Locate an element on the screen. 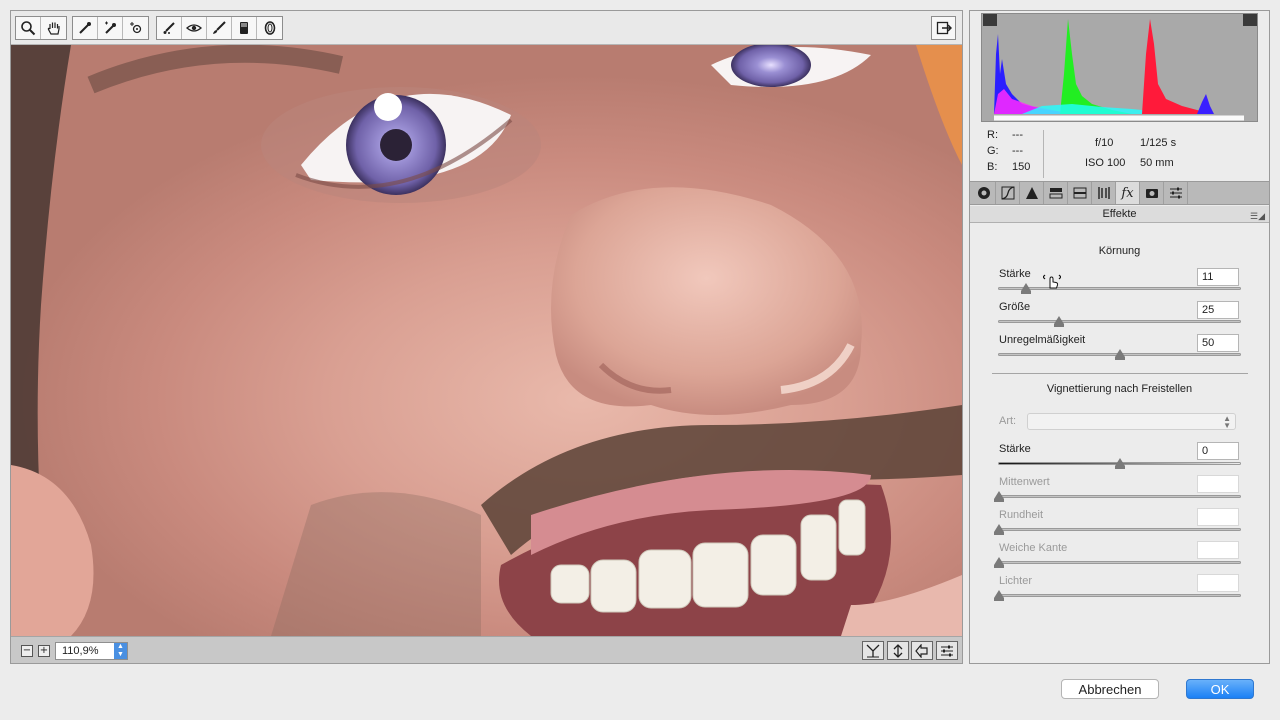 This screenshot has height=720, width=1280. detail-icon is located at coordinates (1031, 193).